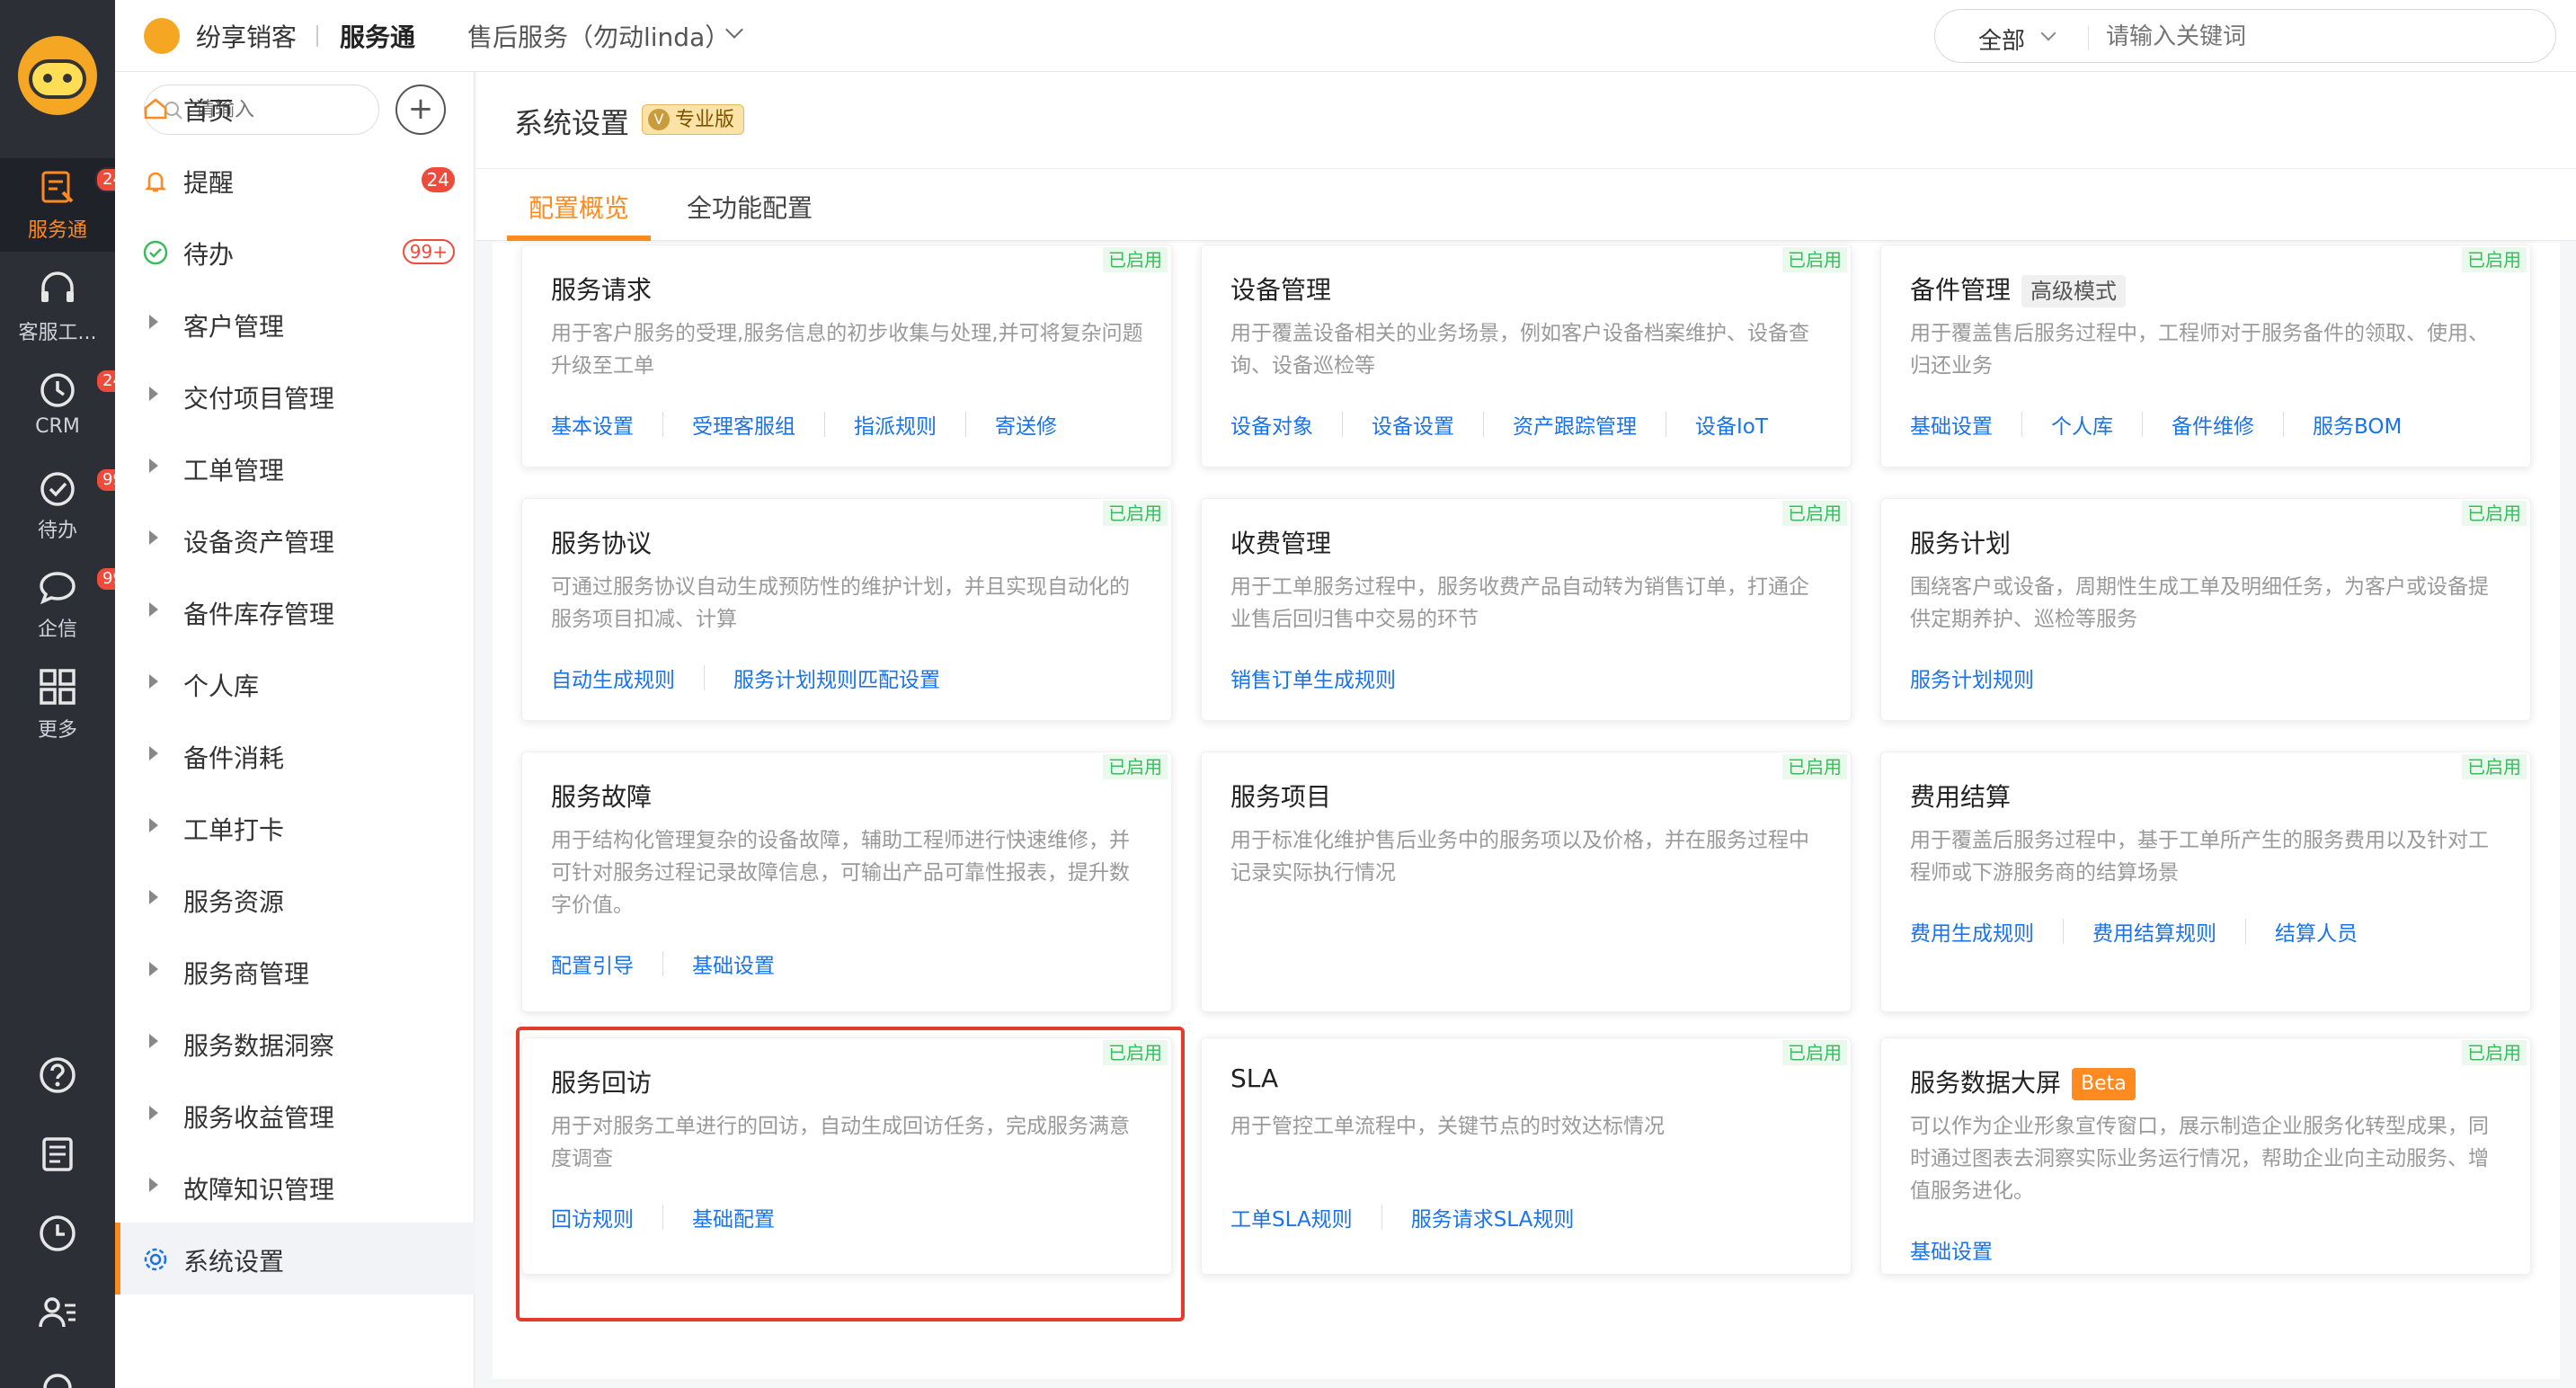 The height and width of the screenshot is (1388, 2576). Describe the element at coordinates (1254, 1078) in the screenshot. I see `card-title-text: SLA` at that location.